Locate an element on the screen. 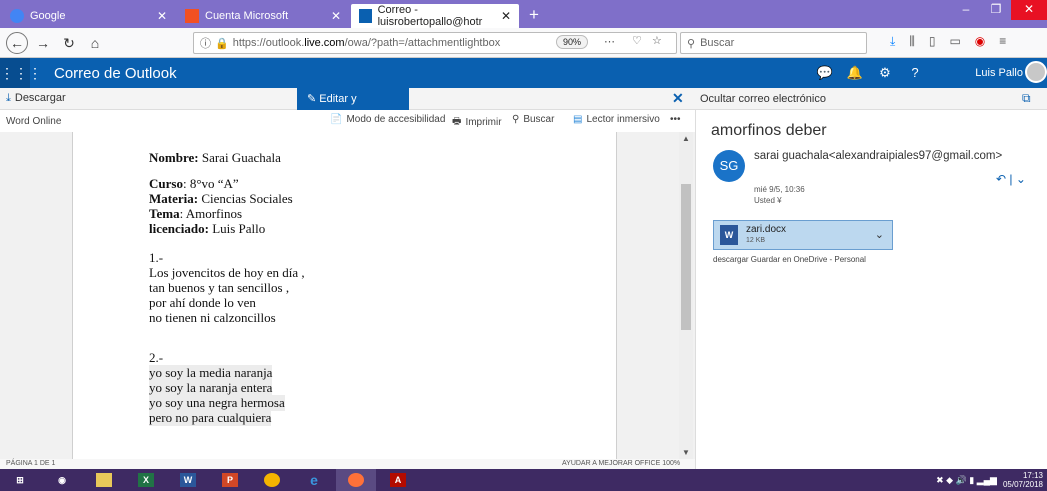  clock: 17:13 05/07/2018 is located at coordinates (1023, 480).